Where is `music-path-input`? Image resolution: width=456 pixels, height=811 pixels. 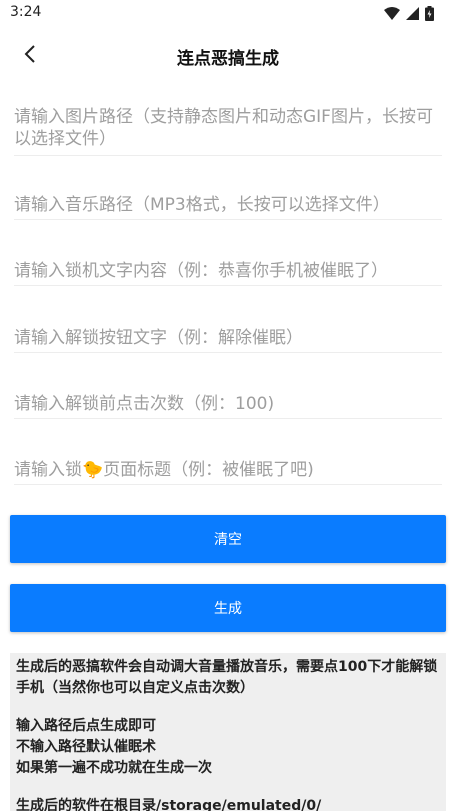 music-path-input is located at coordinates (228, 205).